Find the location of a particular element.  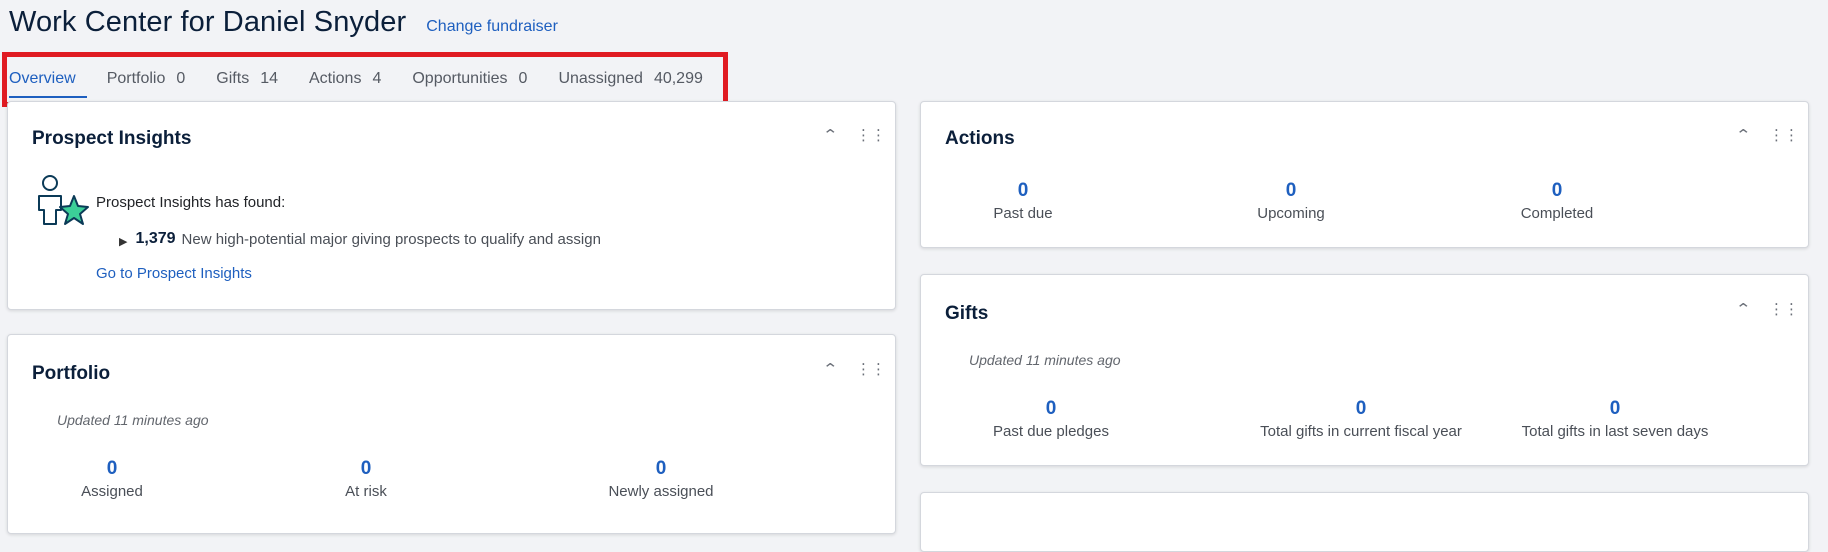

next-card-partial is located at coordinates (1364, 522).